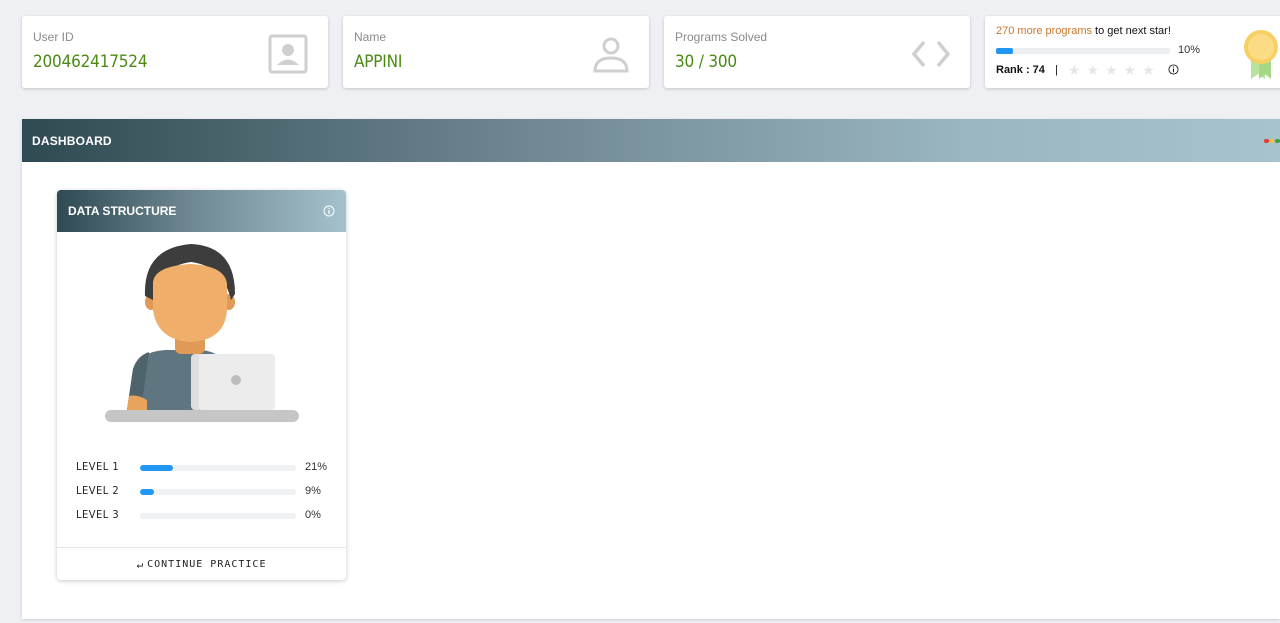  I want to click on user-icon, so click(611, 55).